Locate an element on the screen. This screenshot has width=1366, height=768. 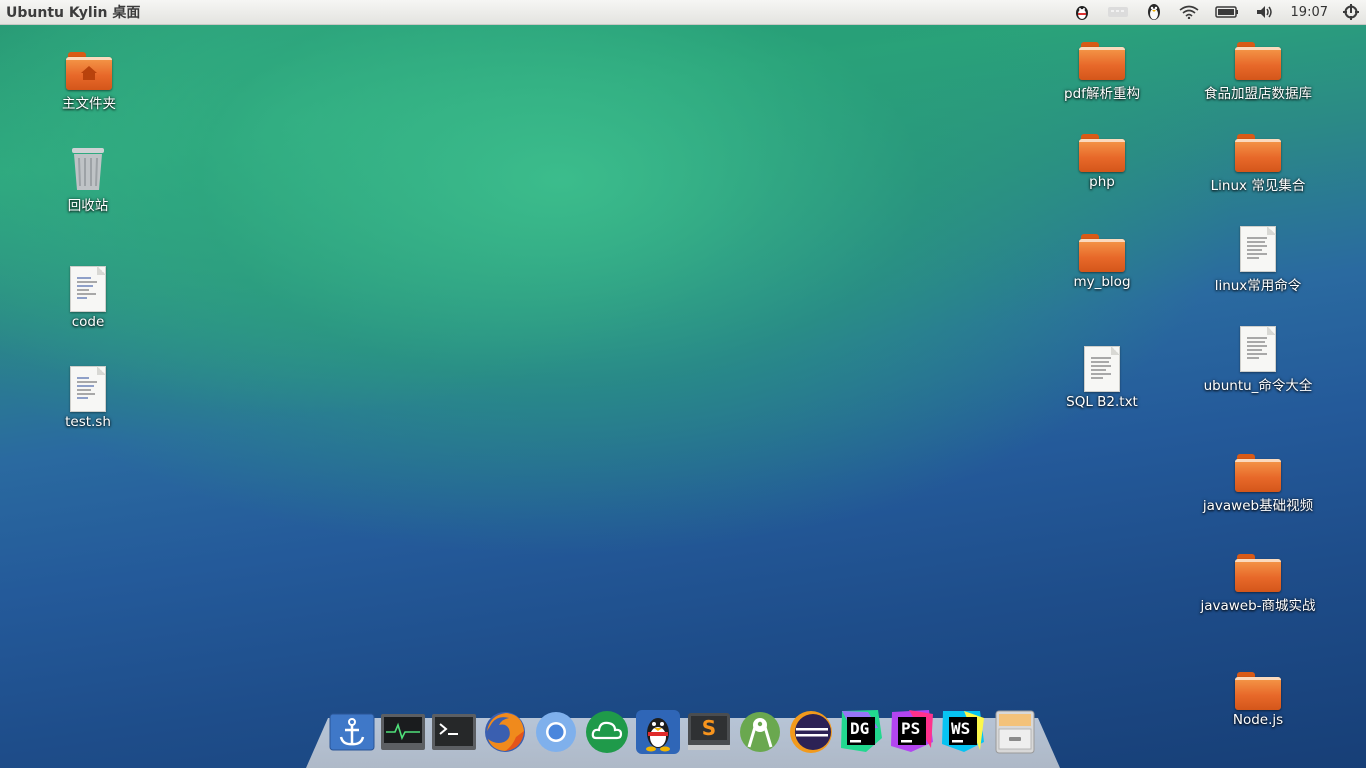
sublime-text-icon: S is located at coordinates (708, 731).